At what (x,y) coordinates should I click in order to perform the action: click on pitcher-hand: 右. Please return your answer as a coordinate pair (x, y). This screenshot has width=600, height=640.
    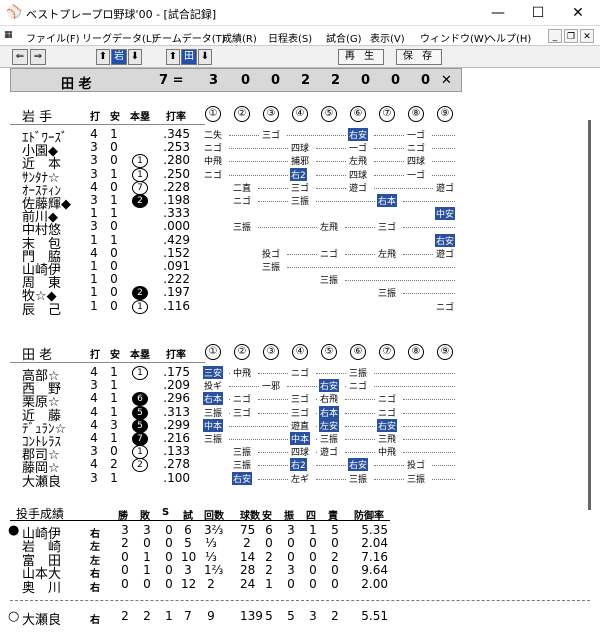
    Looking at the image, I should click on (95, 574).